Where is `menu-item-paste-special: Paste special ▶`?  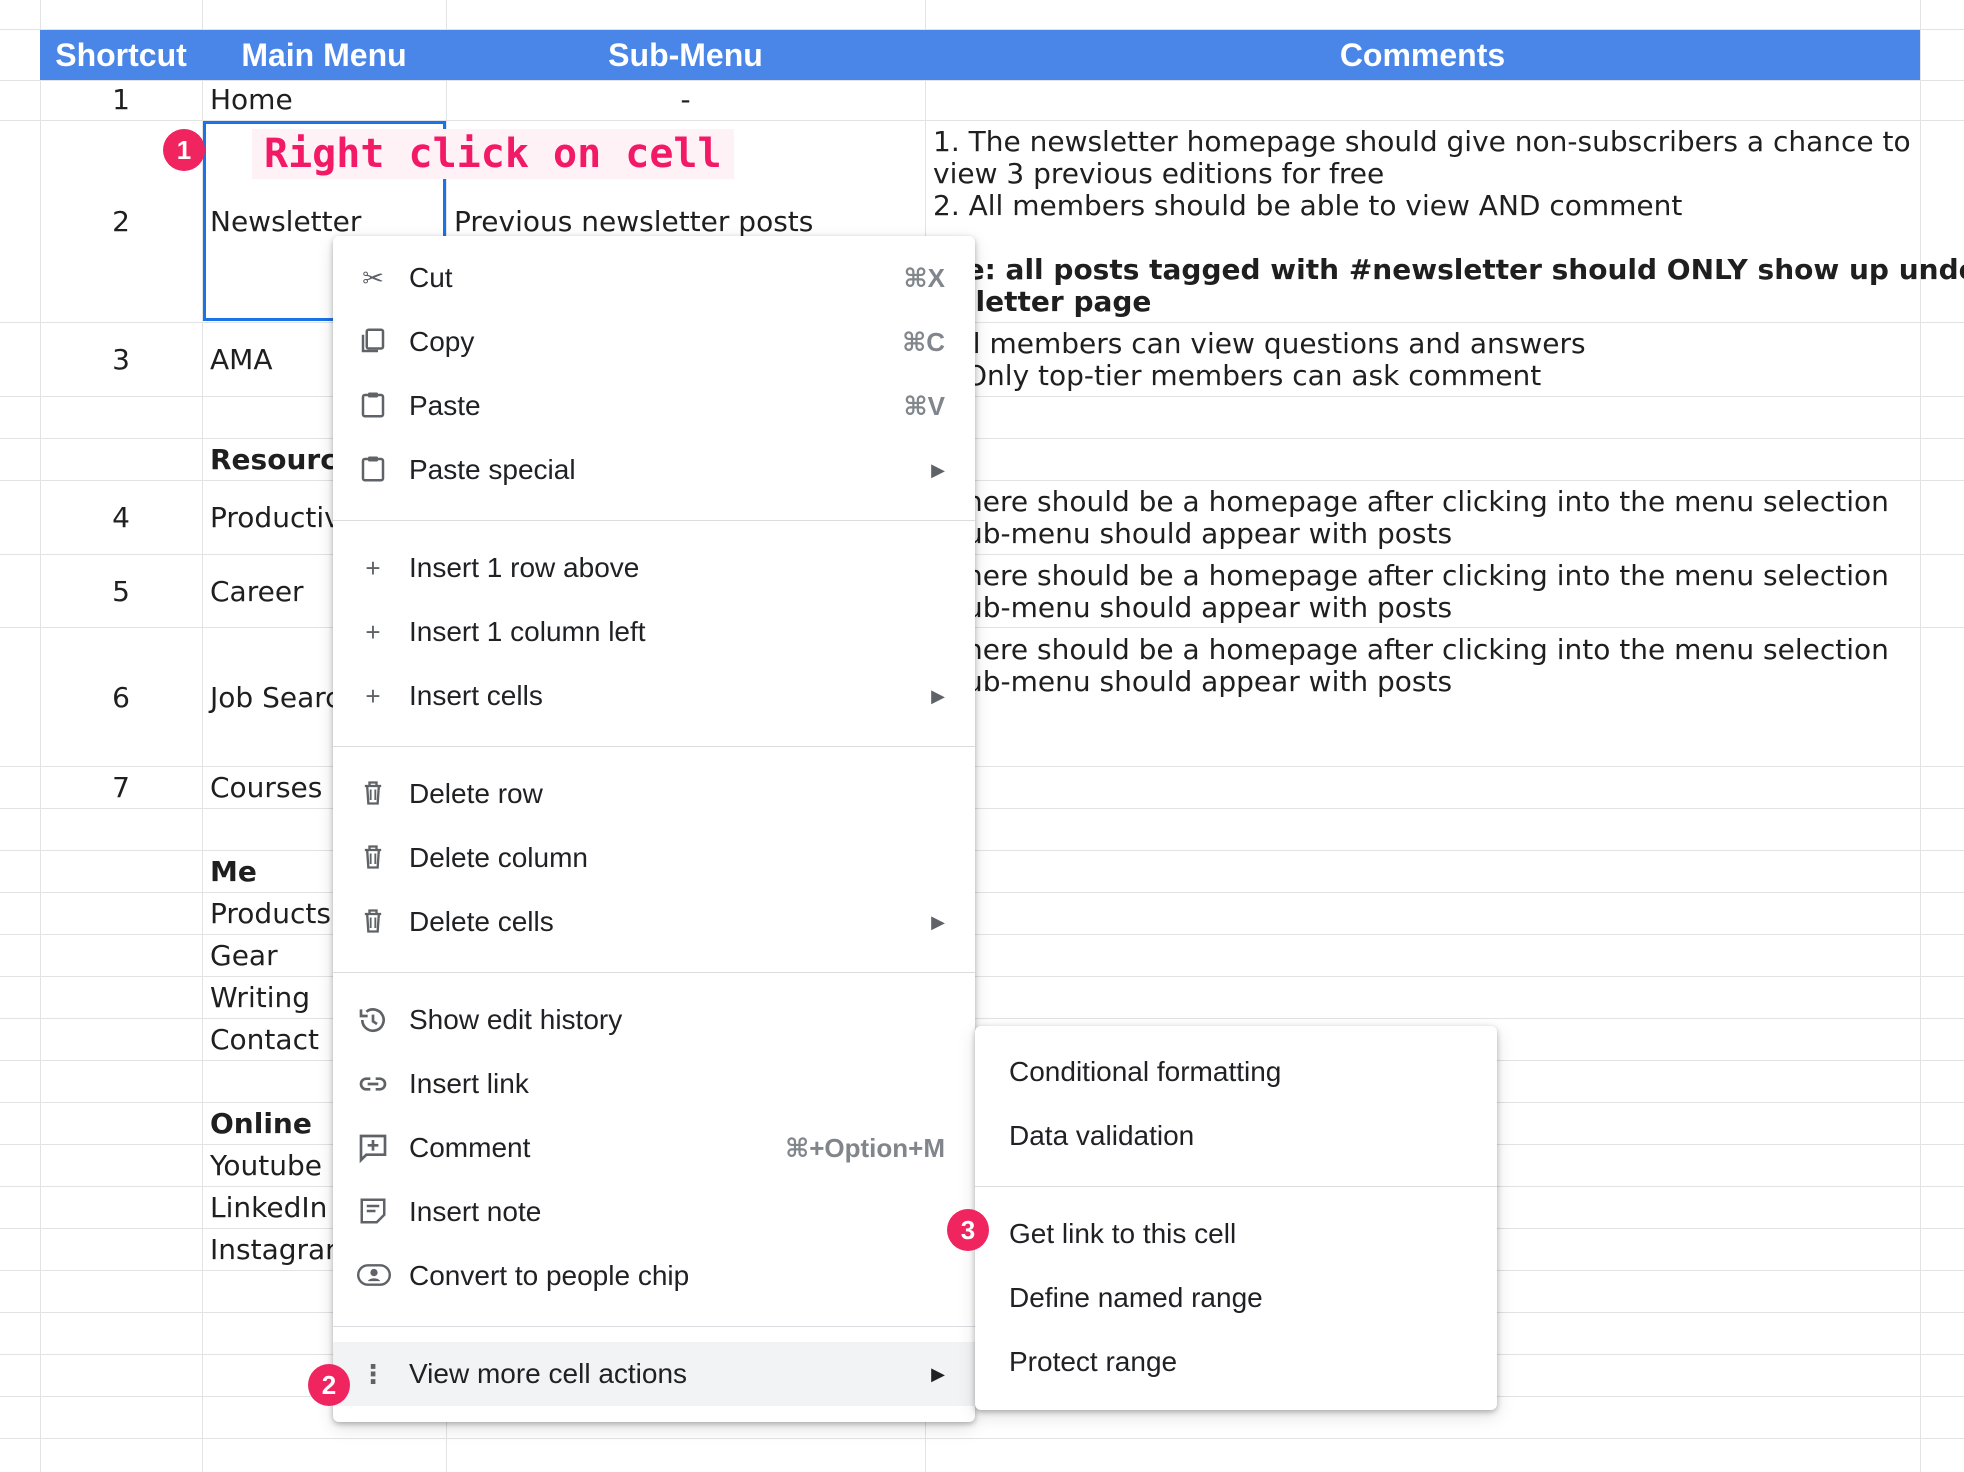
menu-item-paste-special: Paste special ▶ is located at coordinates (654, 470).